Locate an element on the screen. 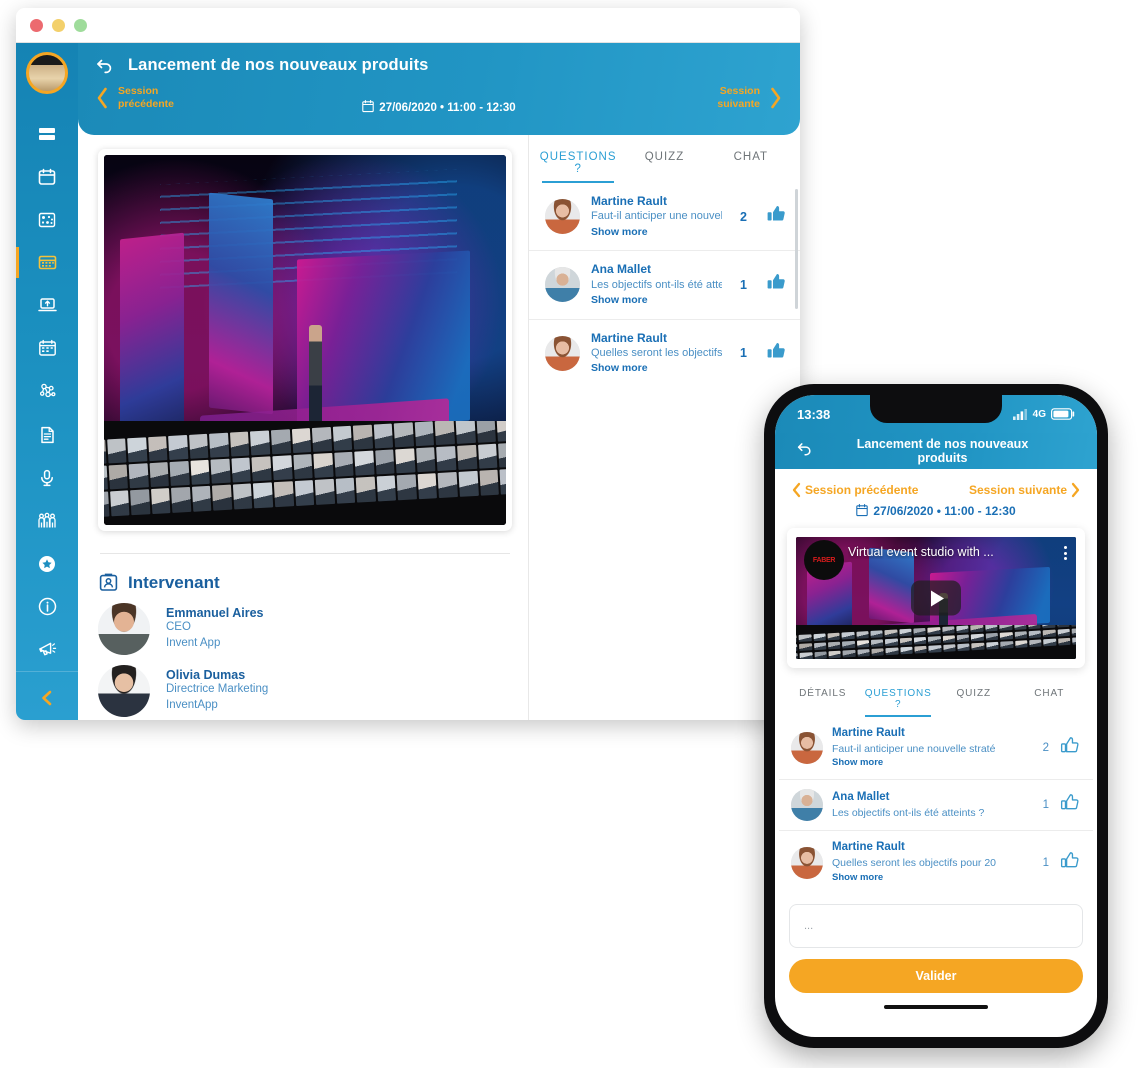 The width and height of the screenshot is (1147, 1068). sidebar-items is located at coordinates (47, 387).